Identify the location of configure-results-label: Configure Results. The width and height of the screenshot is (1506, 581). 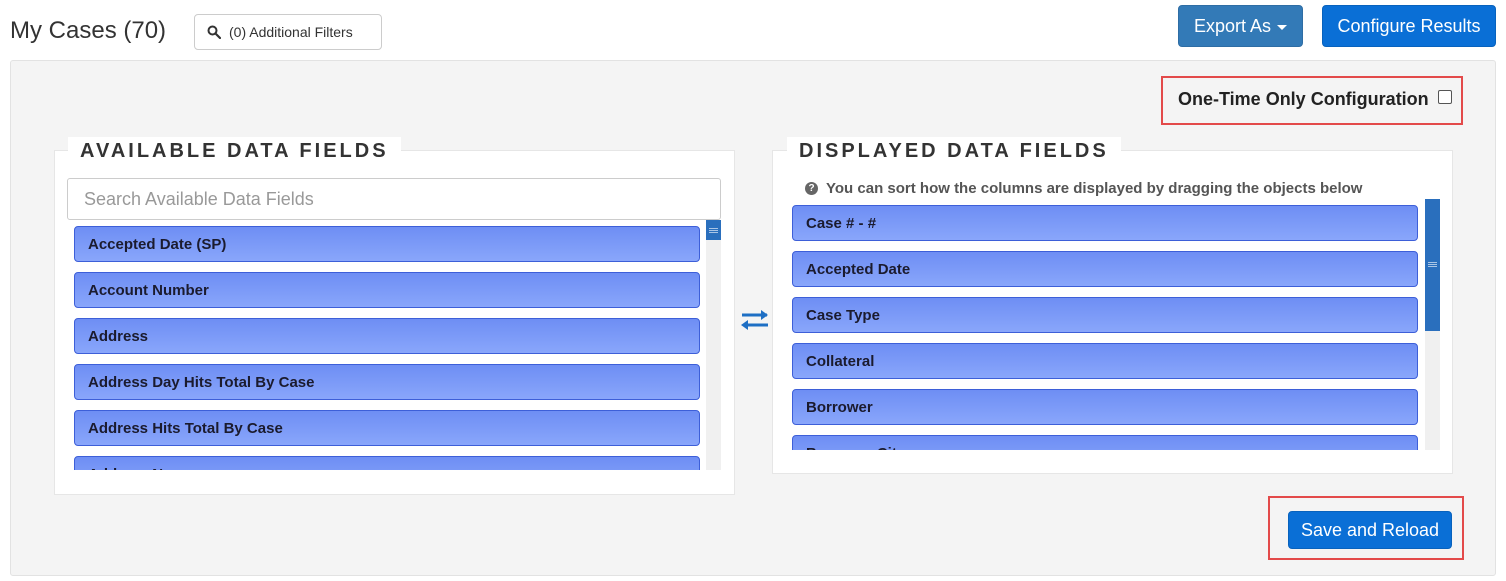
(1409, 25).